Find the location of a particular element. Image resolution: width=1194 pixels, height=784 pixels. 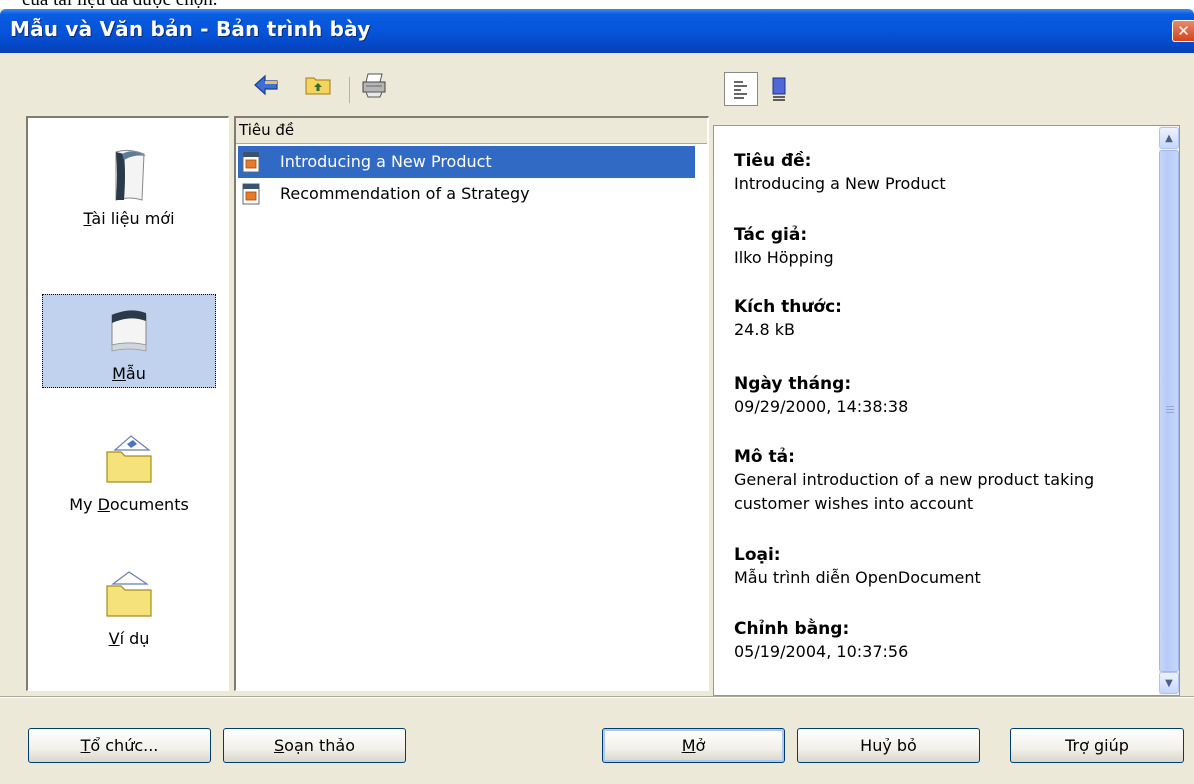

scroll-thumb is located at coordinates (1169, 411).